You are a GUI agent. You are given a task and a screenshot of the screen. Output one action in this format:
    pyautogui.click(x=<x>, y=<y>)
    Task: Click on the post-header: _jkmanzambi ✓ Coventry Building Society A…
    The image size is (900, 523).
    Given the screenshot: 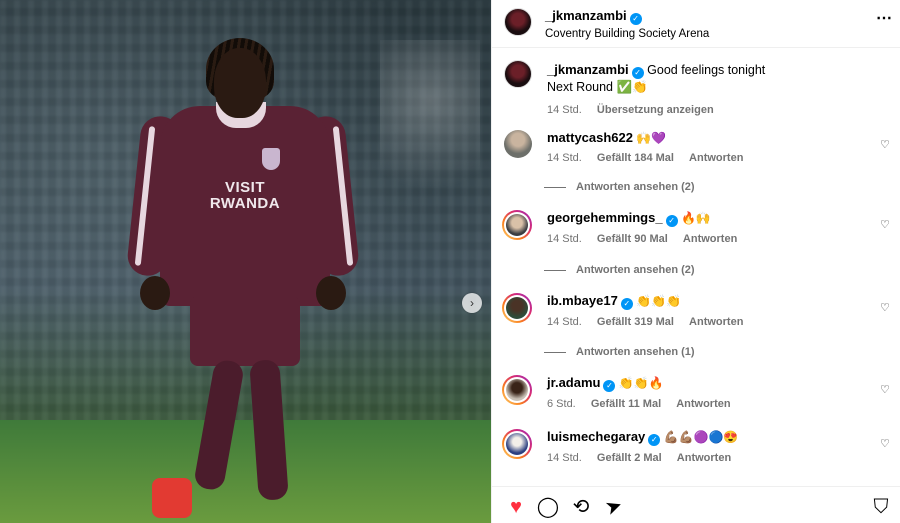 What is the action you would take?
    pyautogui.click(x=696, y=24)
    